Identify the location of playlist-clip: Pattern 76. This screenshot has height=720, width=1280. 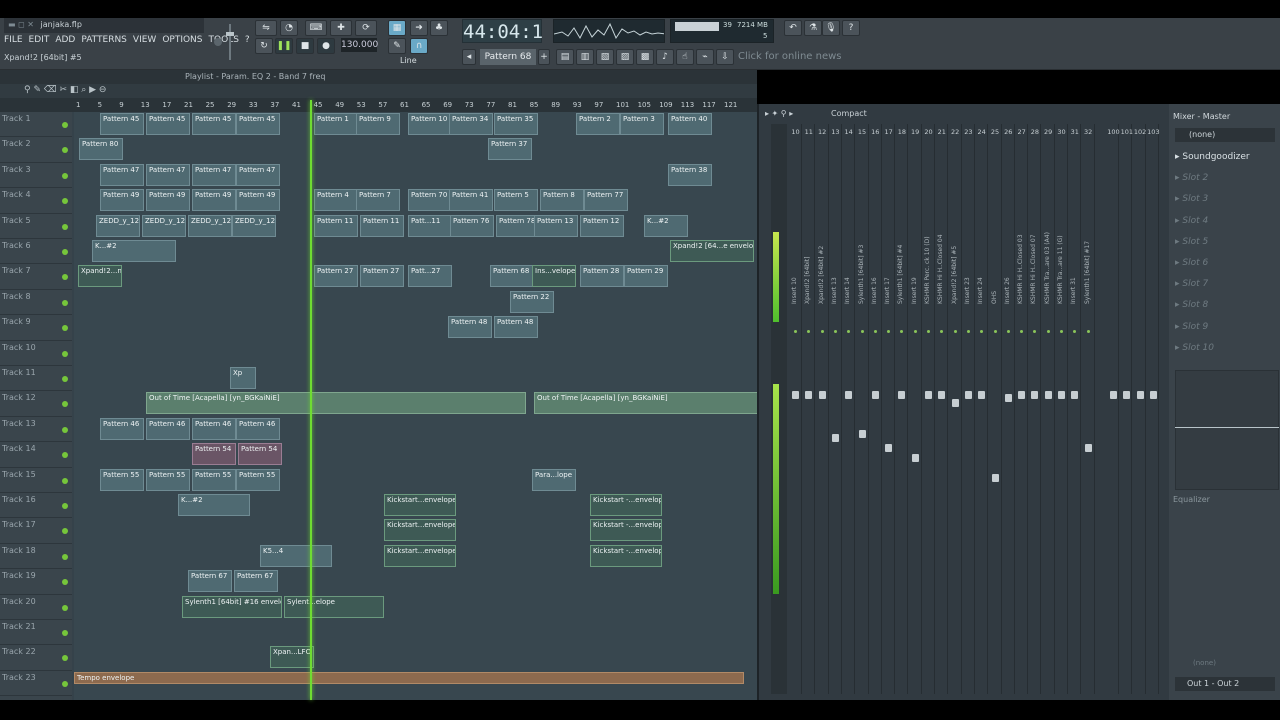
(472, 225).